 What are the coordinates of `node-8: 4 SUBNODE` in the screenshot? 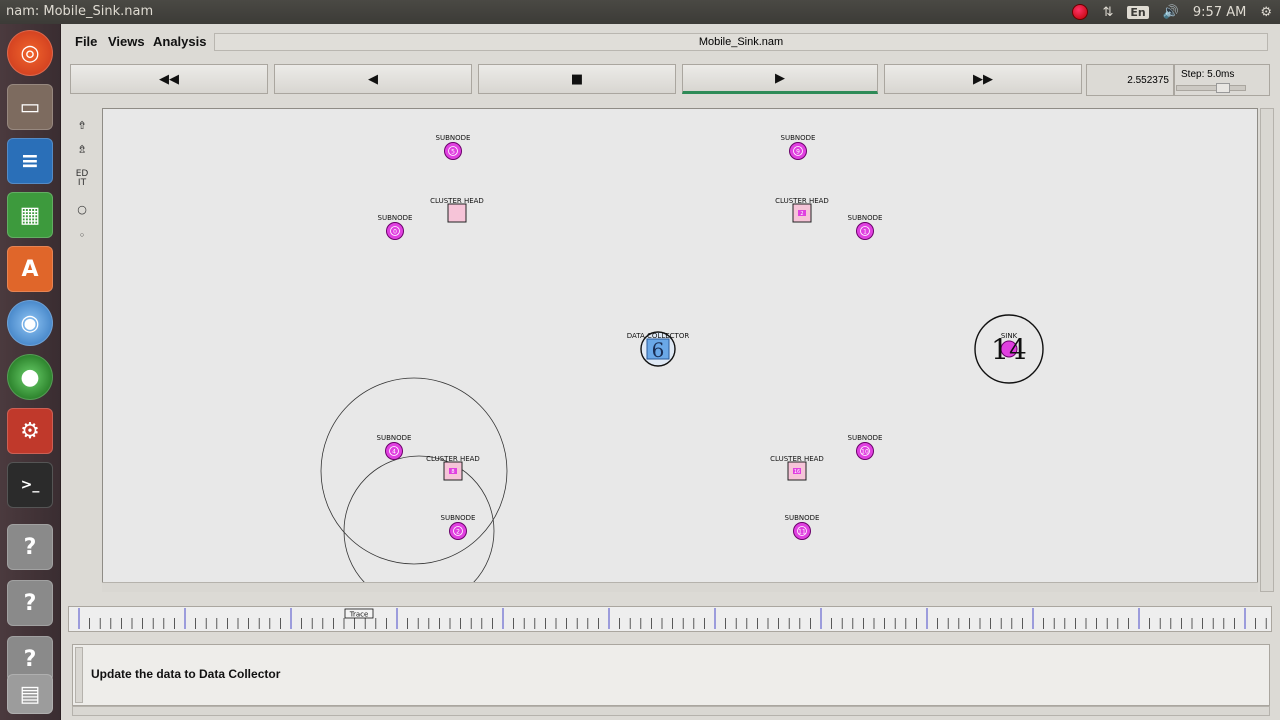 It's located at (394, 447).